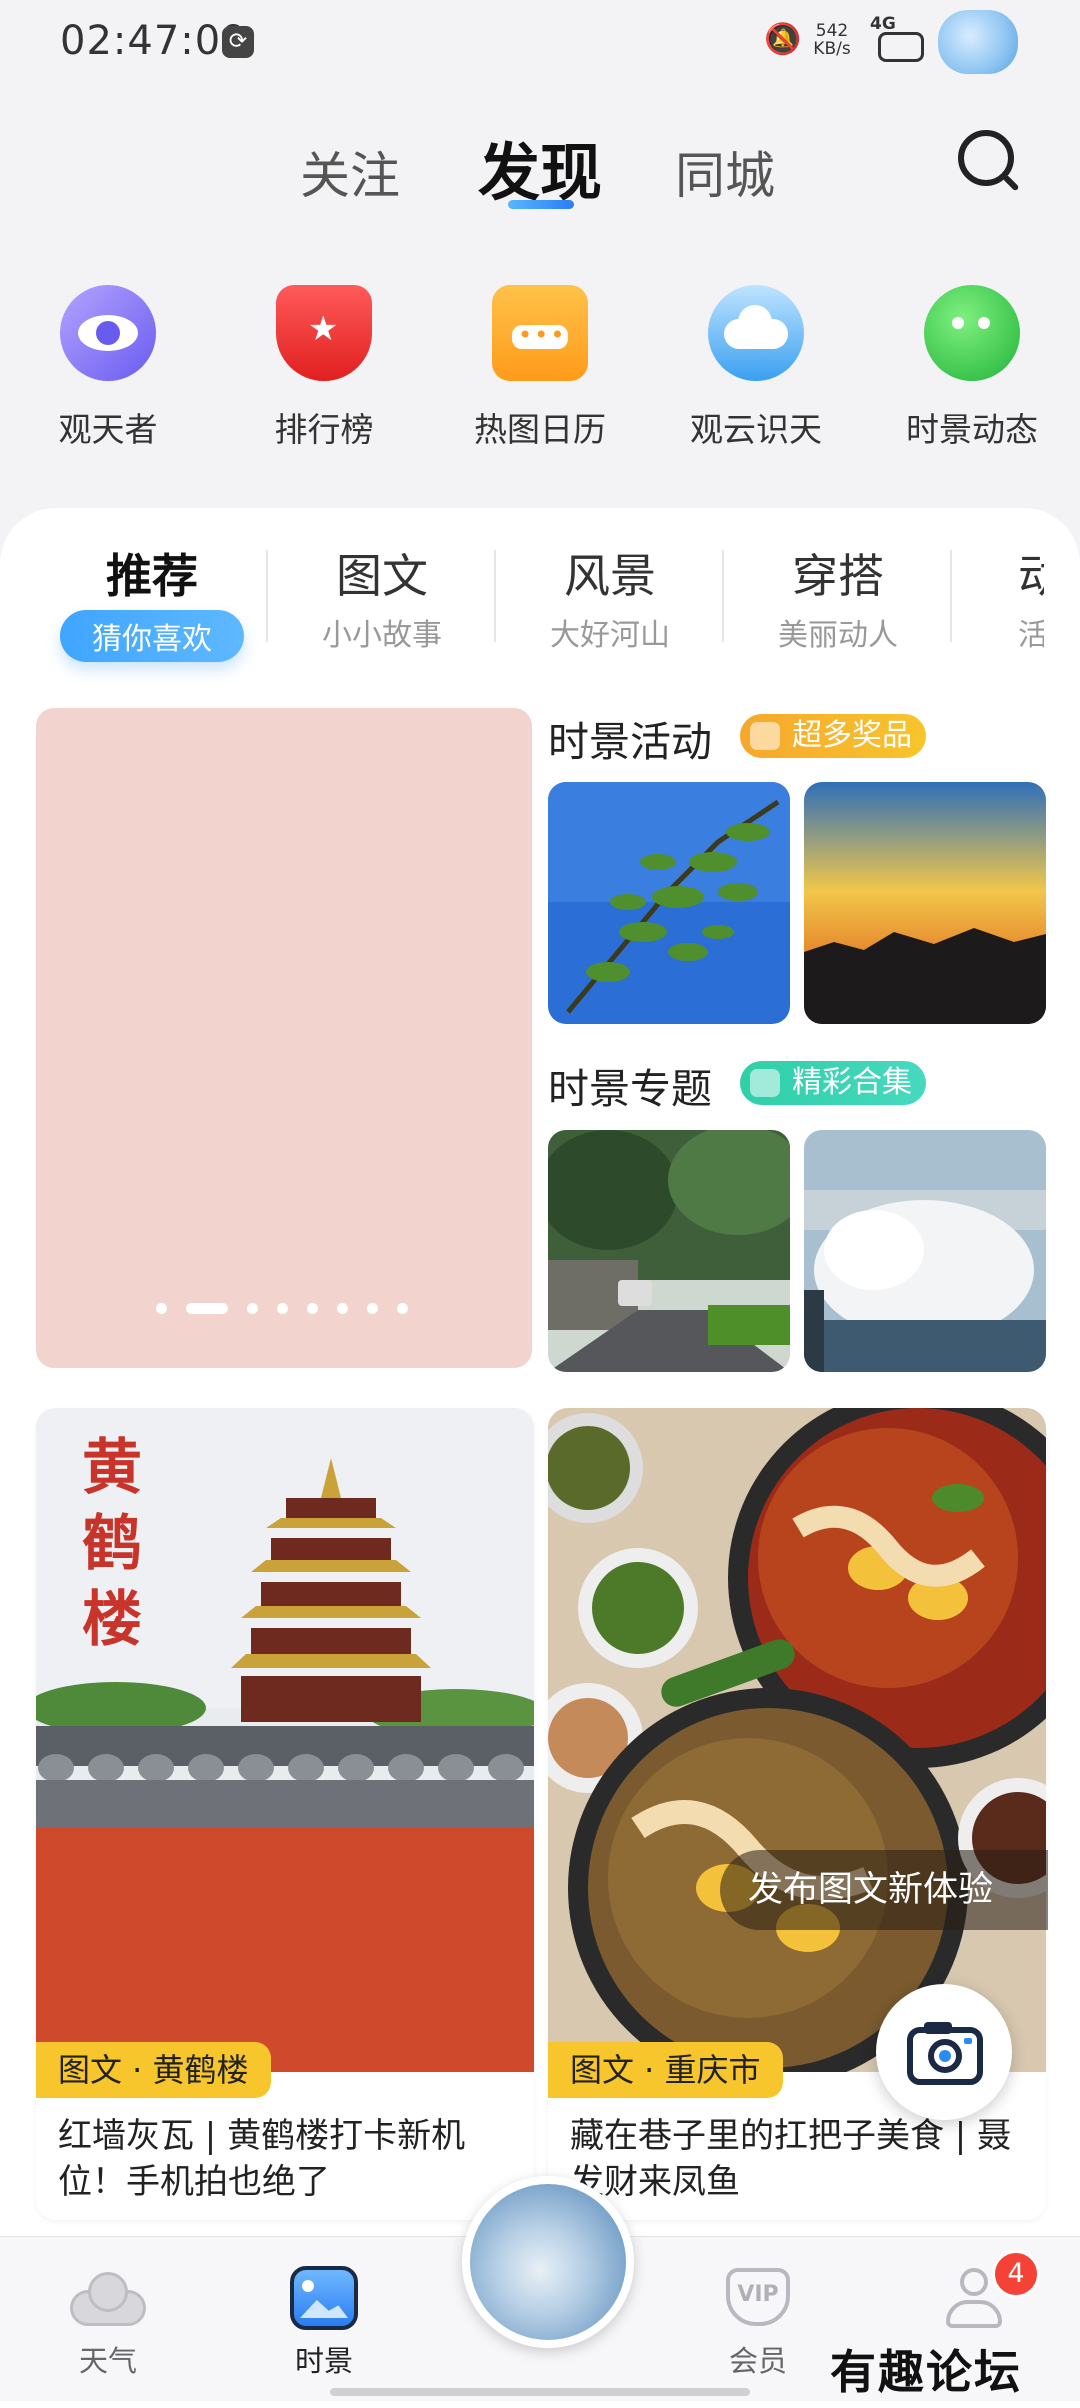 The width and height of the screenshot is (1080, 2408). I want to click on category-subtitle: 活动, so click(1031, 634).